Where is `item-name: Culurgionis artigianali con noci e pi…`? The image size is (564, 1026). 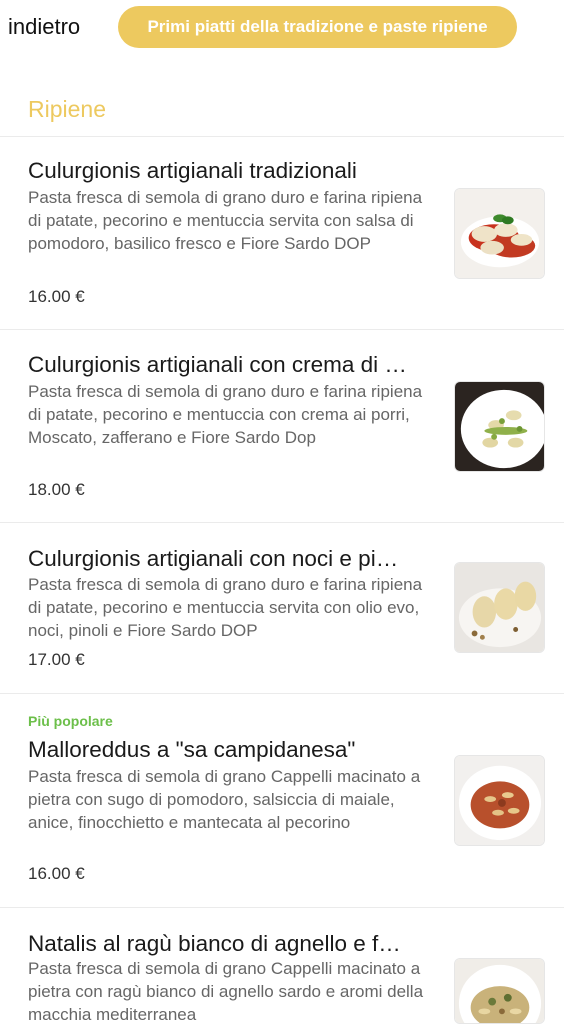 item-name: Culurgionis artigianali con noci e pi… is located at coordinates (213, 558).